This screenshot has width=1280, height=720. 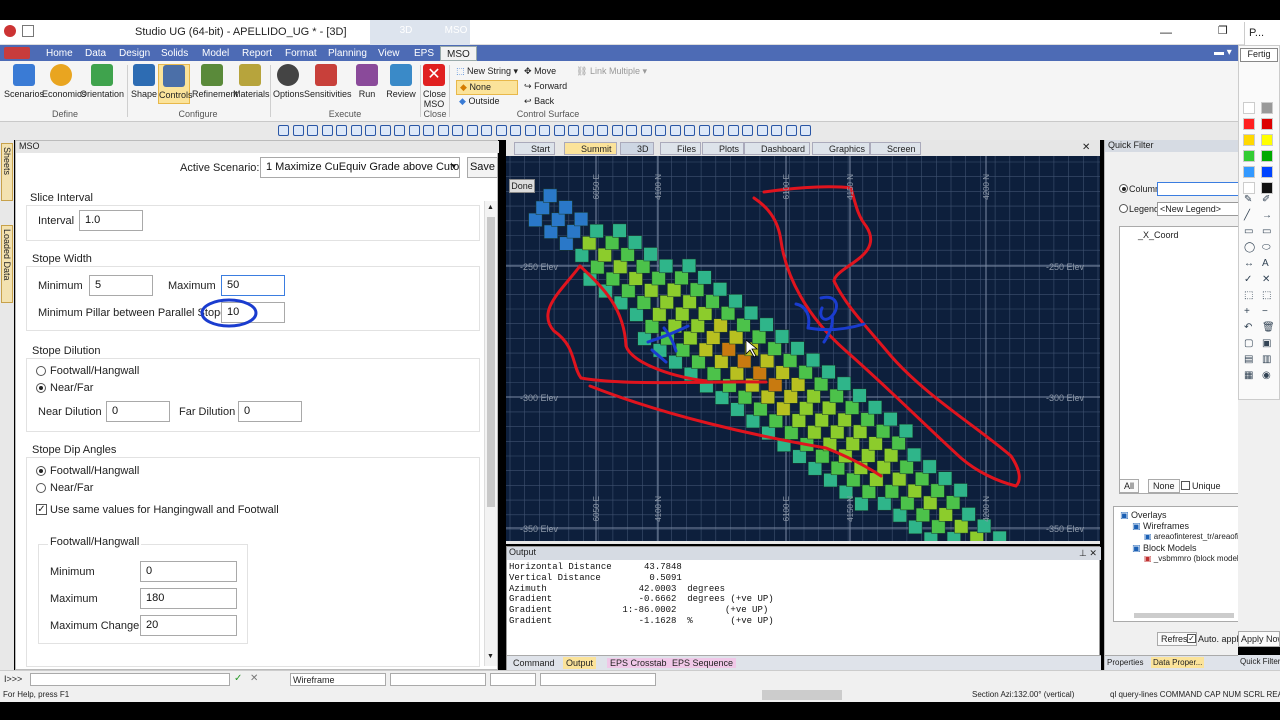 I want to click on layer-select: Wireframe, so click(x=338, y=679).